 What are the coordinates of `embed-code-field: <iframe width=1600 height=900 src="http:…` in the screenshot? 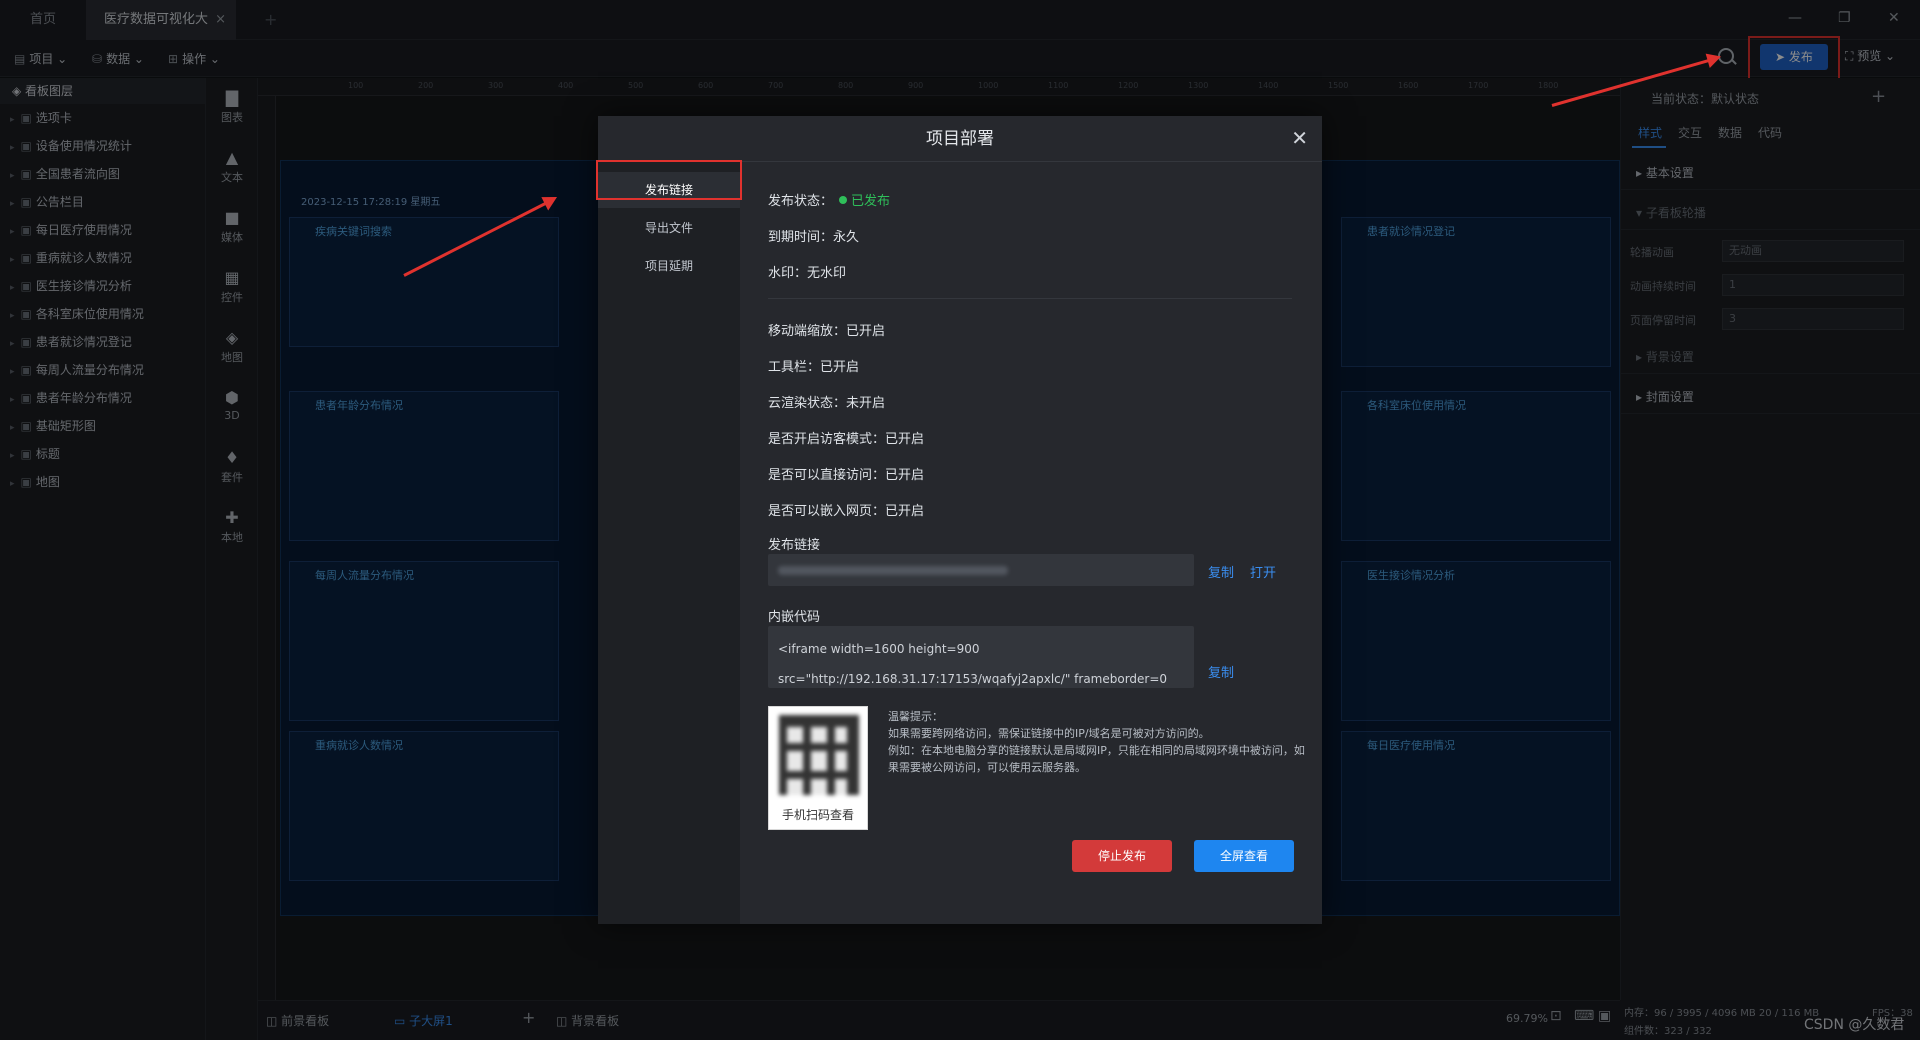 It's located at (981, 657).